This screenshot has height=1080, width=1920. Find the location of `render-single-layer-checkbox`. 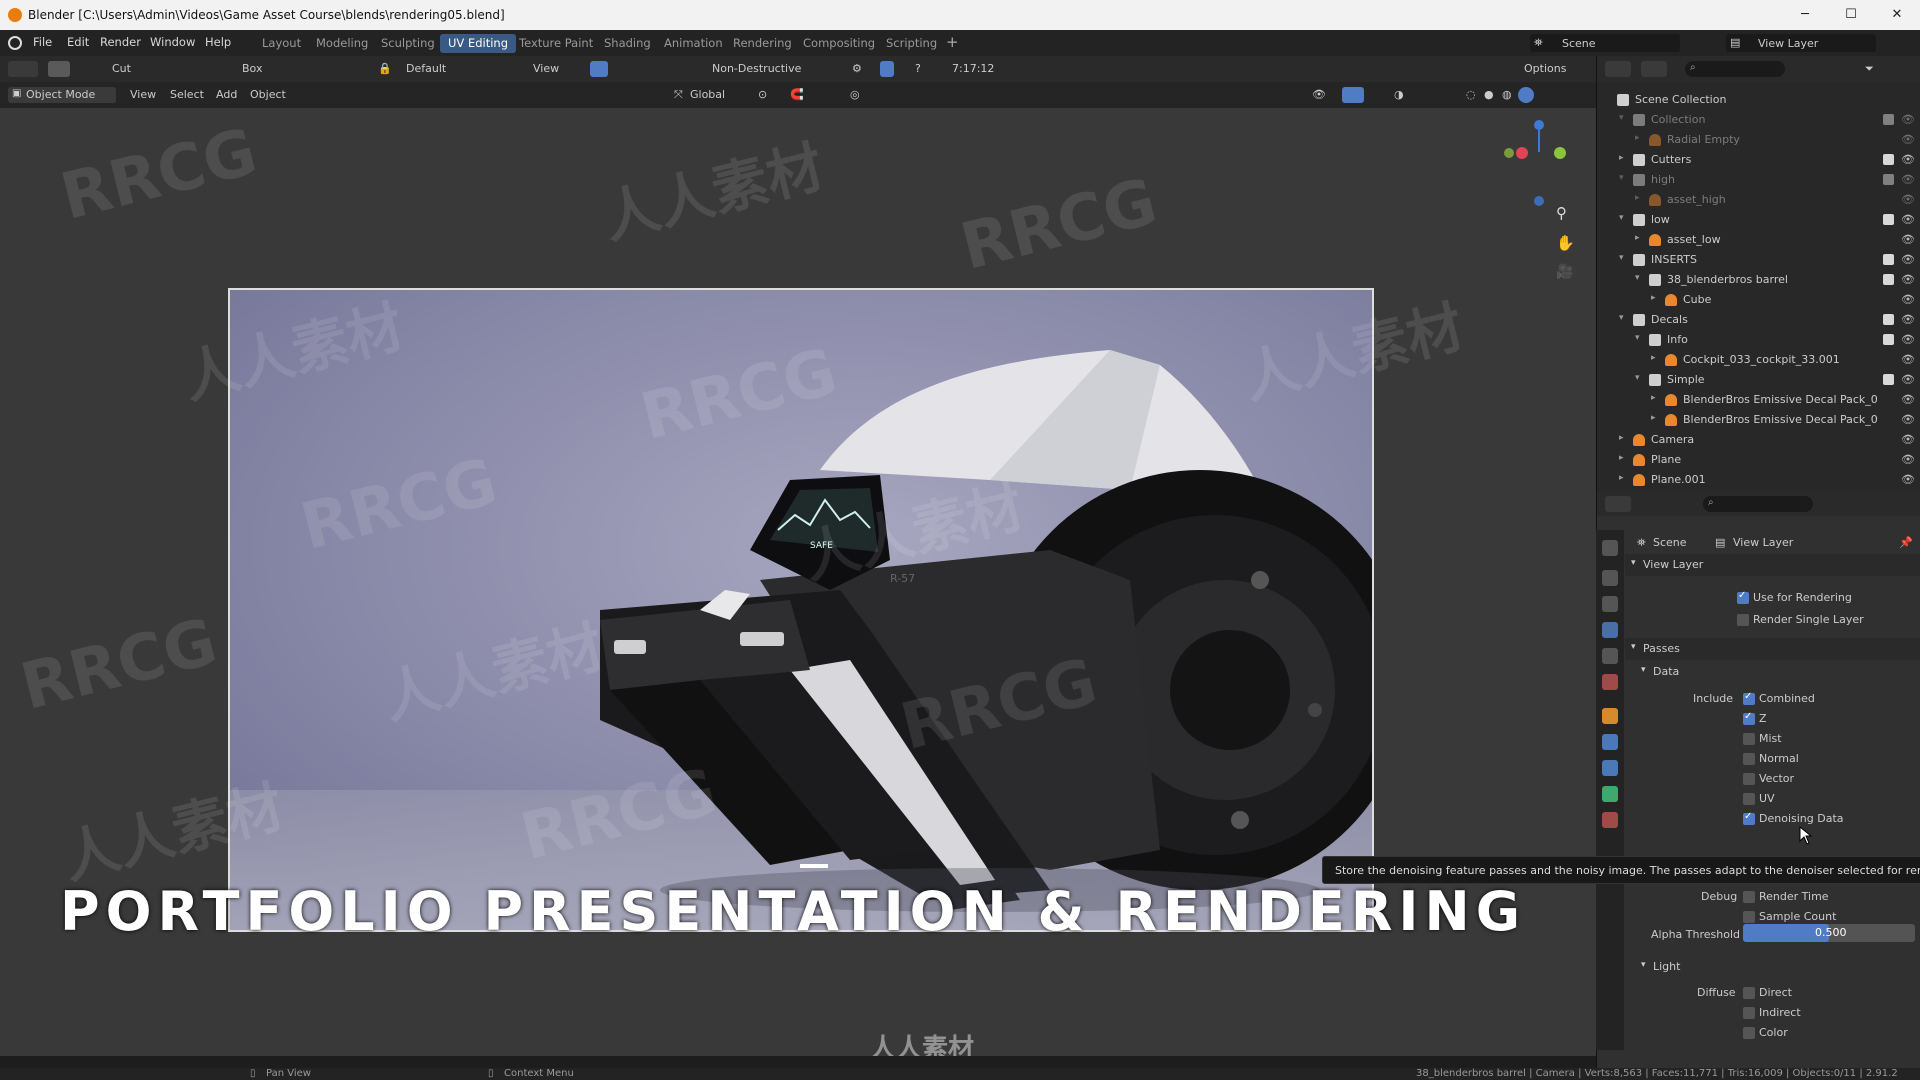

render-single-layer-checkbox is located at coordinates (1743, 620).